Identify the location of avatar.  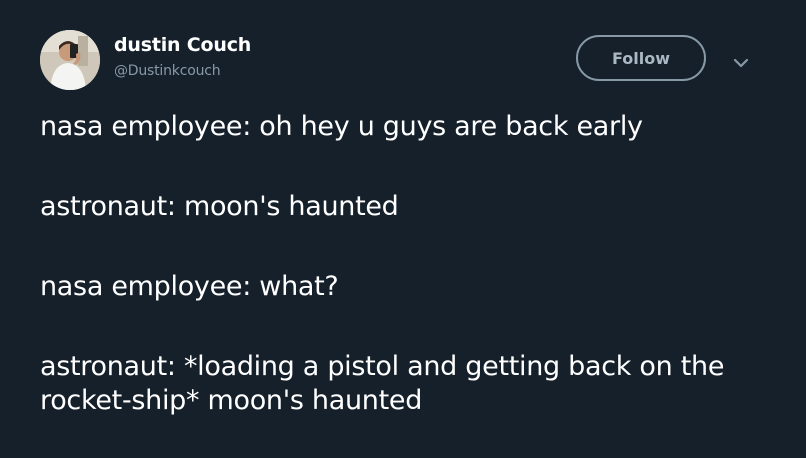
(70, 60).